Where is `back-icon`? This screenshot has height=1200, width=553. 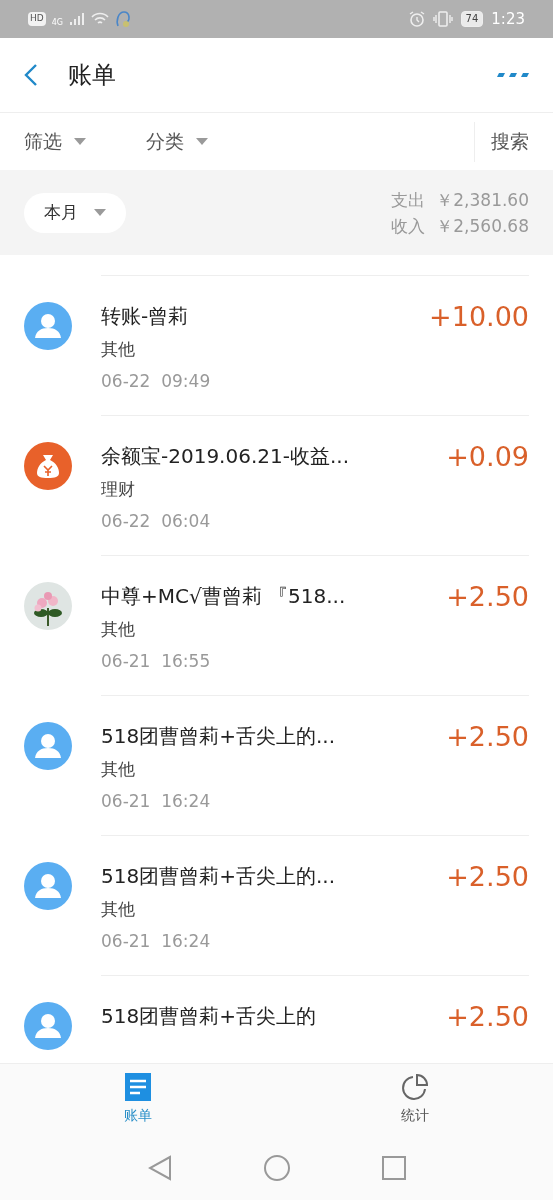
back-icon is located at coordinates (31, 75).